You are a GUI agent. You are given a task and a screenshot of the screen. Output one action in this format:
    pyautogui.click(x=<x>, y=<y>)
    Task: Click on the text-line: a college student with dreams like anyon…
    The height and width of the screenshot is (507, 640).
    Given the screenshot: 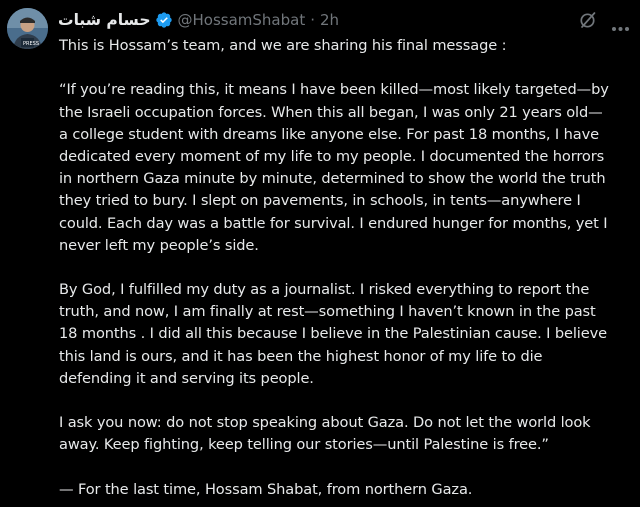 What is the action you would take?
    pyautogui.click(x=329, y=134)
    